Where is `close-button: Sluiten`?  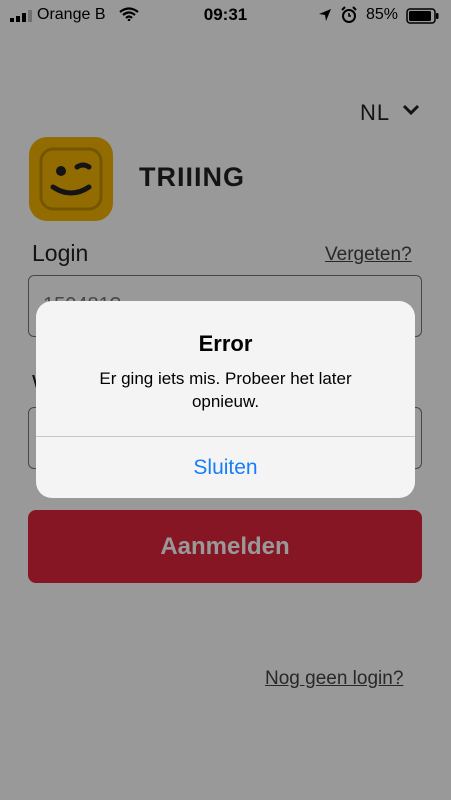
close-button: Sluiten is located at coordinates (225, 467).